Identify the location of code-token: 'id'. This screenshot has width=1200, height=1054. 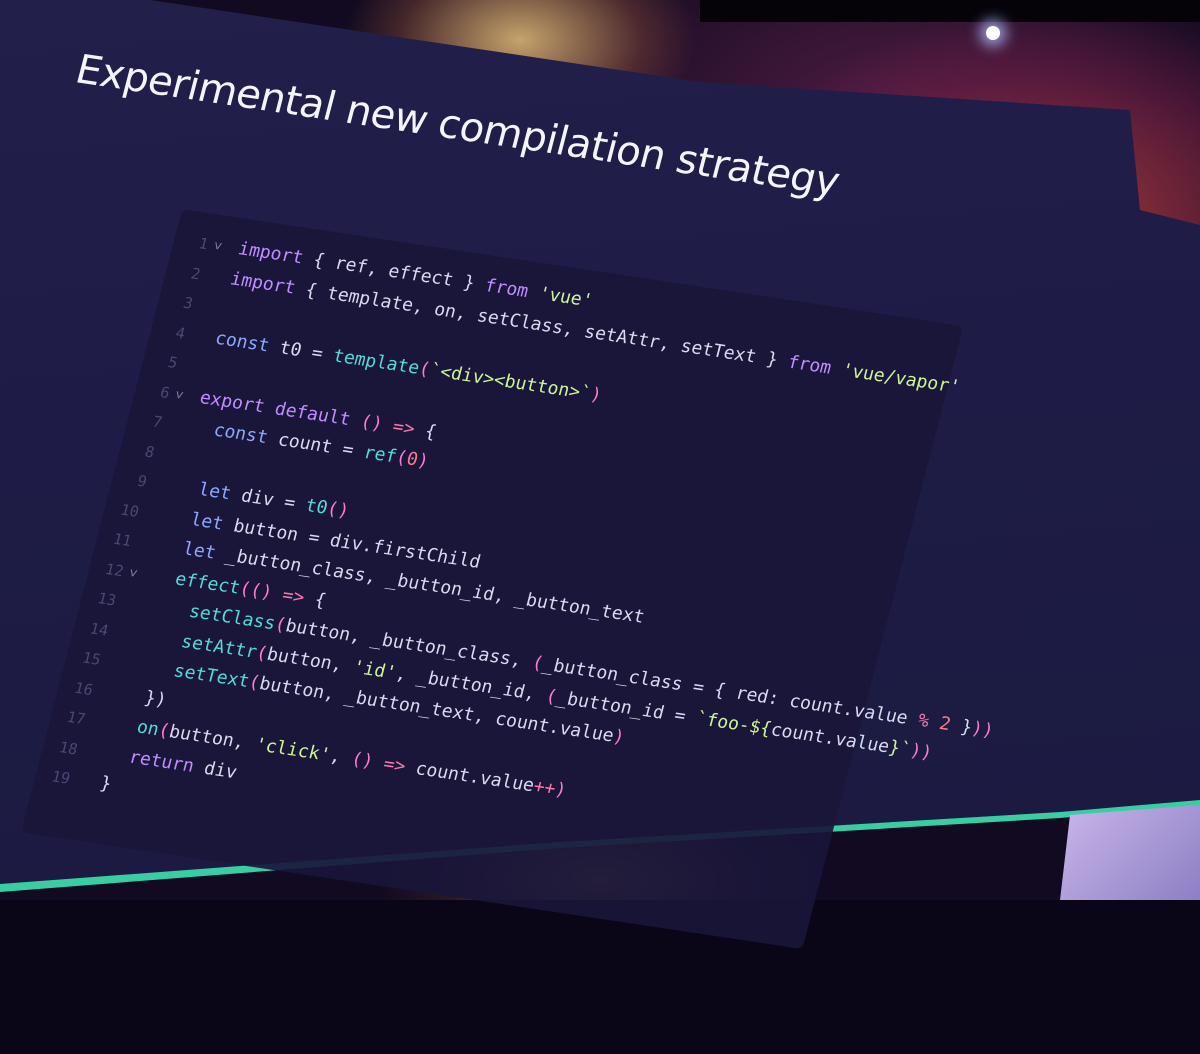
(374, 670).